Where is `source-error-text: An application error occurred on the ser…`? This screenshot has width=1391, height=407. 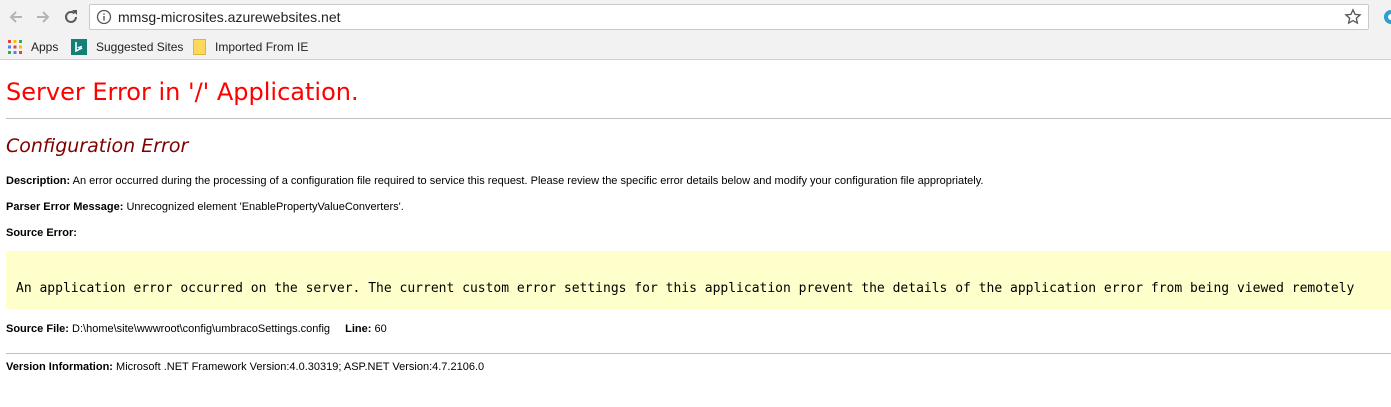
source-error-text: An application error occurred on the ser… is located at coordinates (685, 288).